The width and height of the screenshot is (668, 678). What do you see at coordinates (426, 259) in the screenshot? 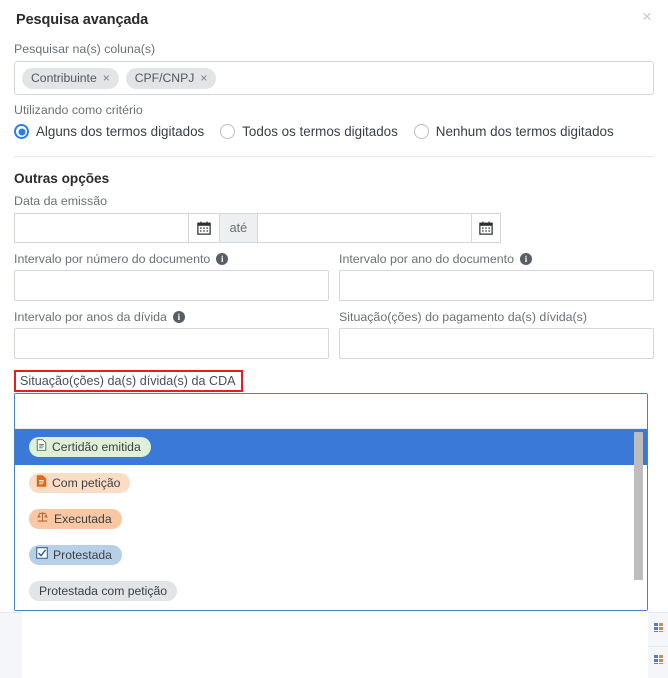
I see `label-text: Intervalo por ano do documento` at bounding box center [426, 259].